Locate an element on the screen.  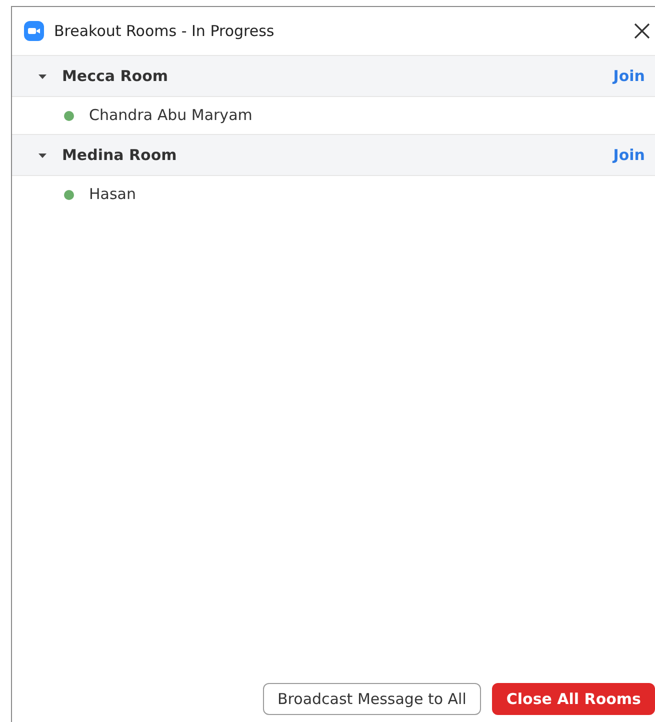
room-header: Medina Room Join is located at coordinates (333, 155).